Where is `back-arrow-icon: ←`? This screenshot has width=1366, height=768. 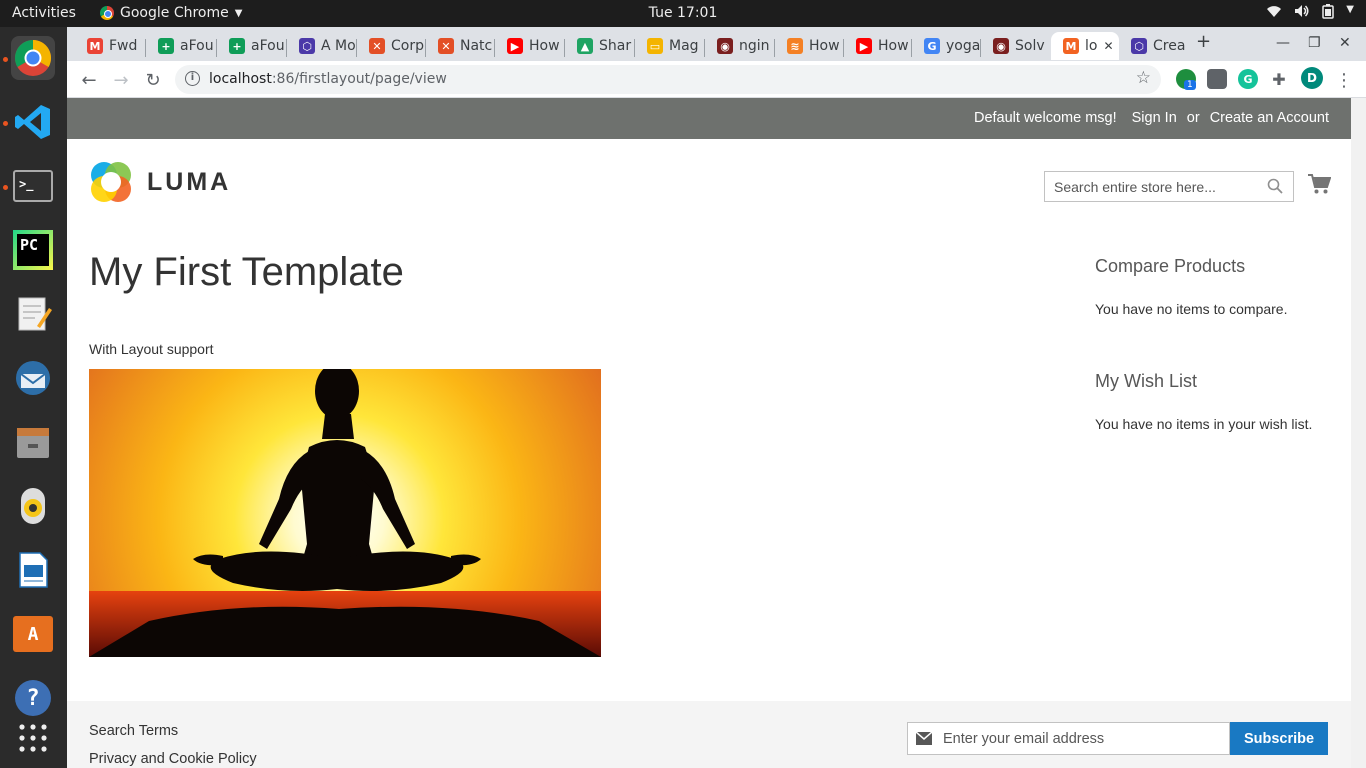
back-arrow-icon: ← is located at coordinates (89, 80).